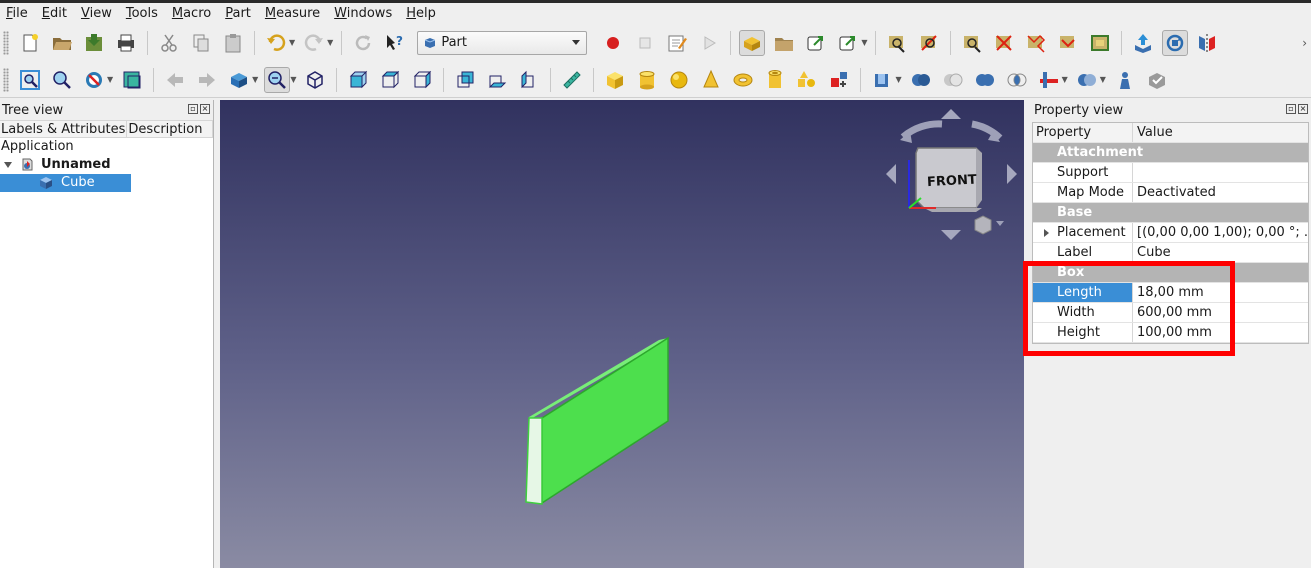  I want to click on measure-toggle-all-button, so click(1036, 43).